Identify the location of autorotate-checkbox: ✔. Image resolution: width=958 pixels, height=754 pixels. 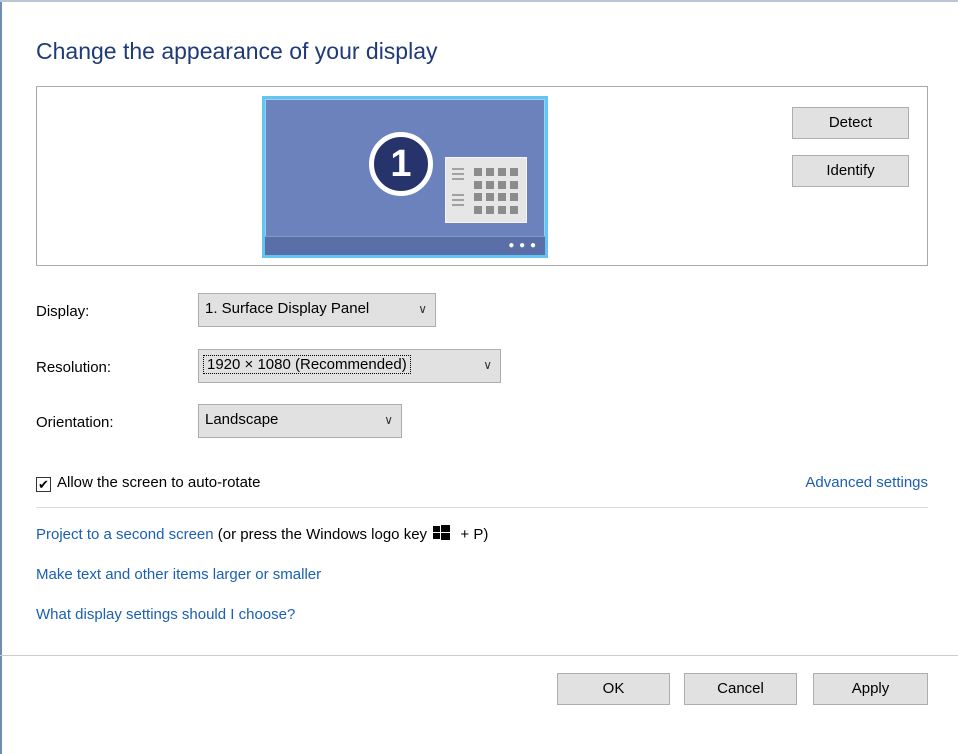
(43, 484).